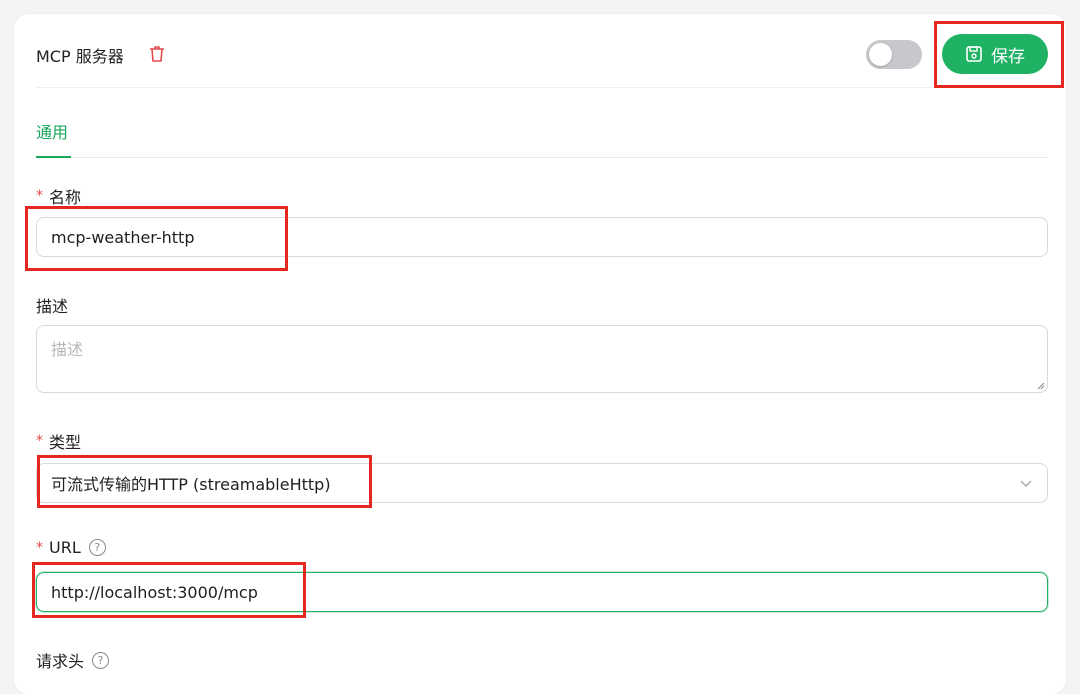  What do you see at coordinates (60, 661) in the screenshot?
I see `headers-label-text: 请求头` at bounding box center [60, 661].